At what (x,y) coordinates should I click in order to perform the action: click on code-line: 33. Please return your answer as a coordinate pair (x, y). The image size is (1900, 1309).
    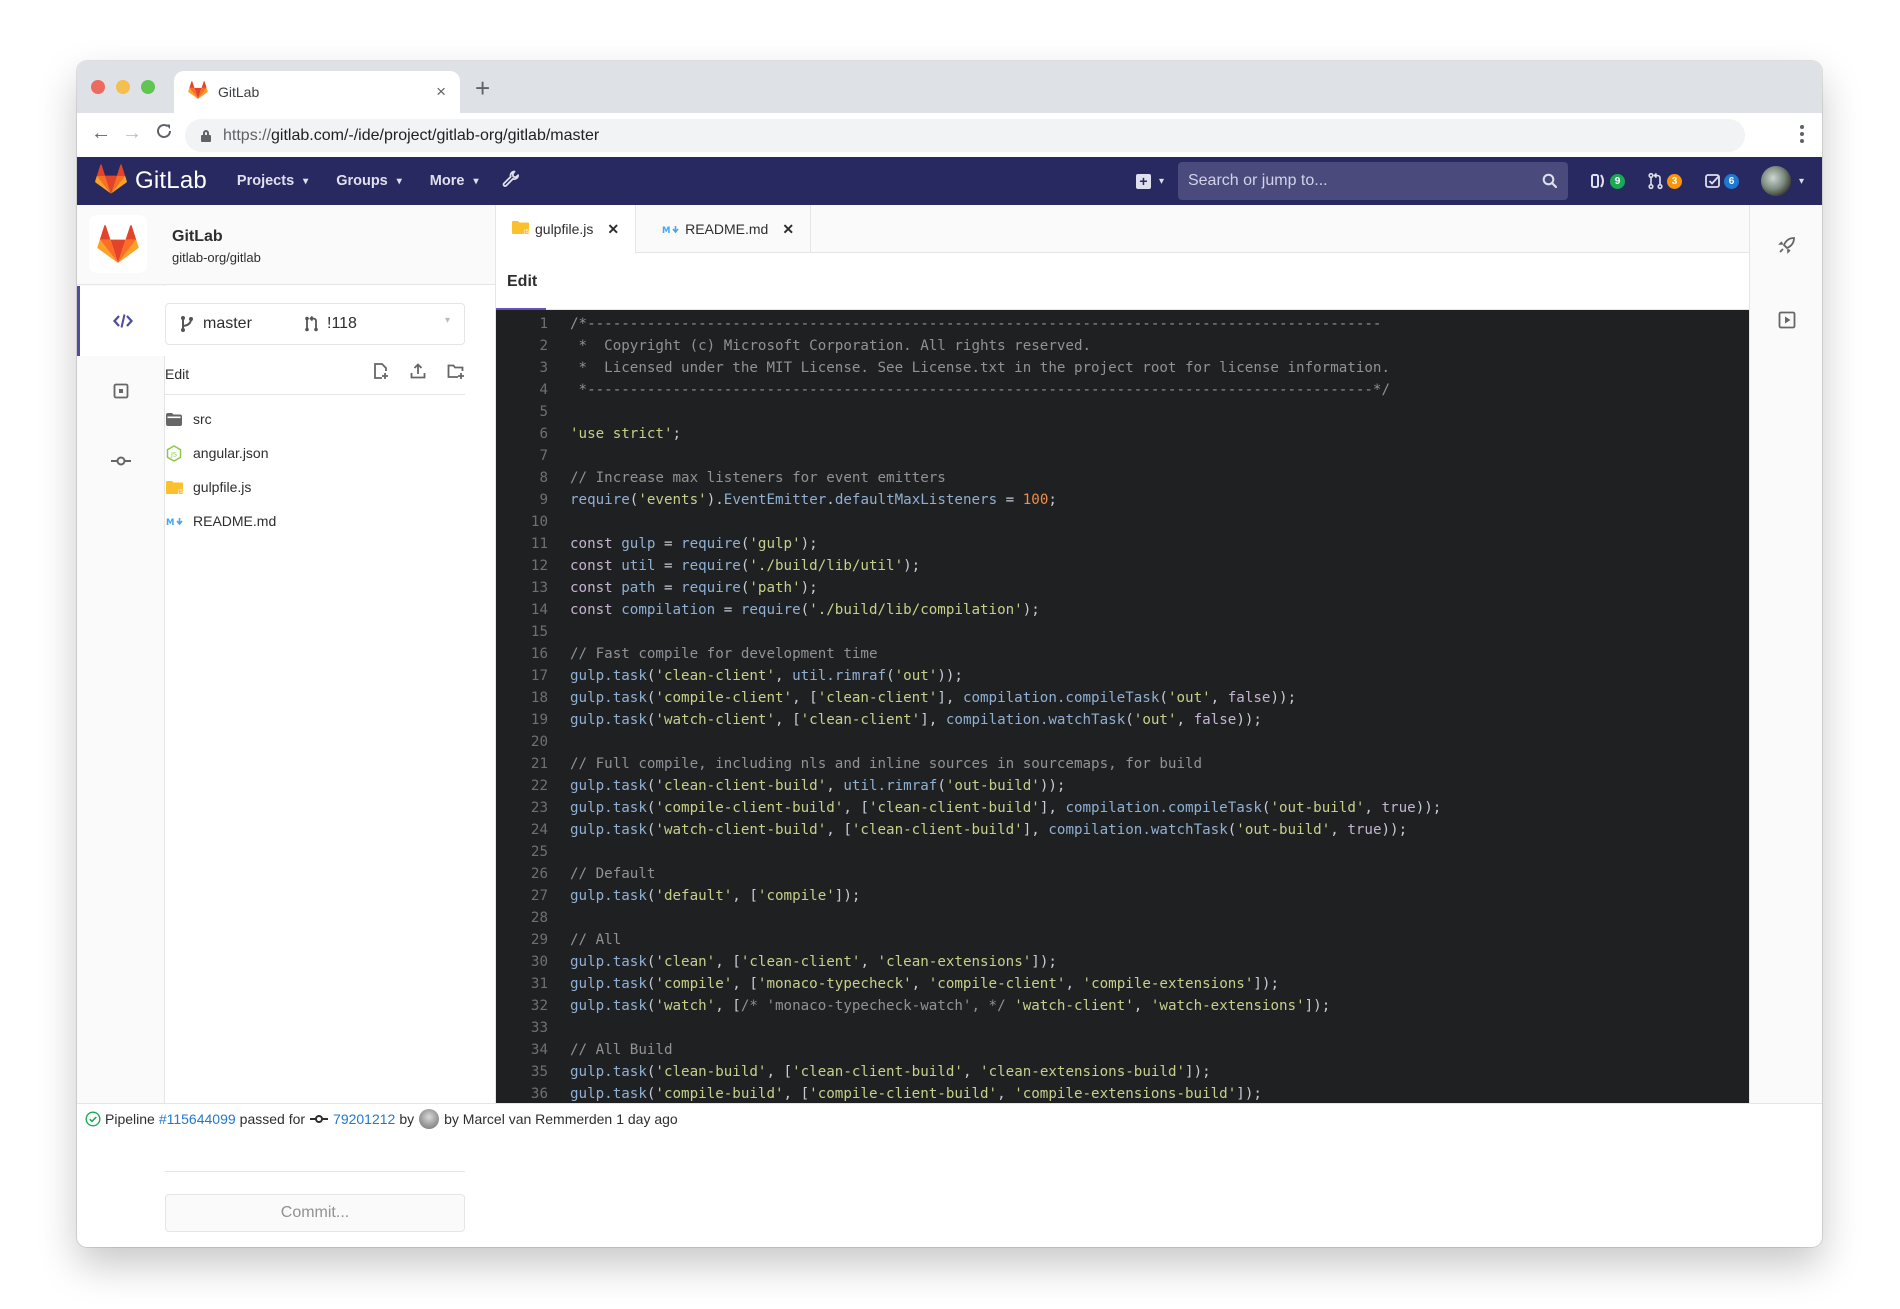
    Looking at the image, I should click on (1123, 1028).